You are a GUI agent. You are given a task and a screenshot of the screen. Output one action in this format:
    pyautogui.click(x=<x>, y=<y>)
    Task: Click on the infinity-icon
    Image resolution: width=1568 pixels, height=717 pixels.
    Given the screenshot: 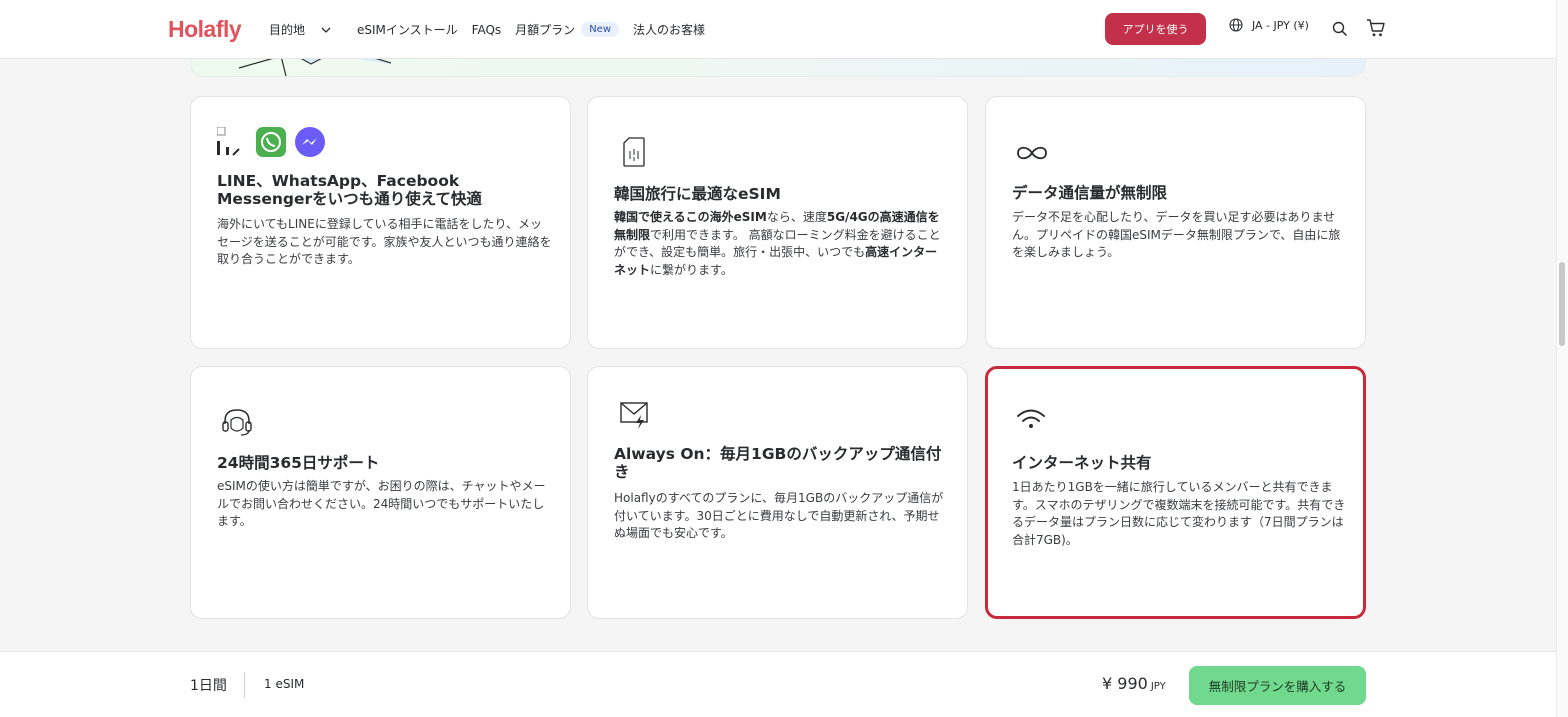 What is the action you would take?
    pyautogui.click(x=1032, y=153)
    